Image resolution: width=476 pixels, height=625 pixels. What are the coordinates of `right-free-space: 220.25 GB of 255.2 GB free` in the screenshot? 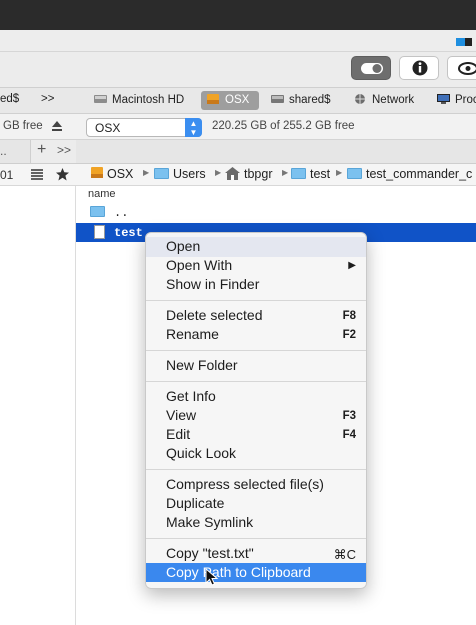 It's located at (283, 126).